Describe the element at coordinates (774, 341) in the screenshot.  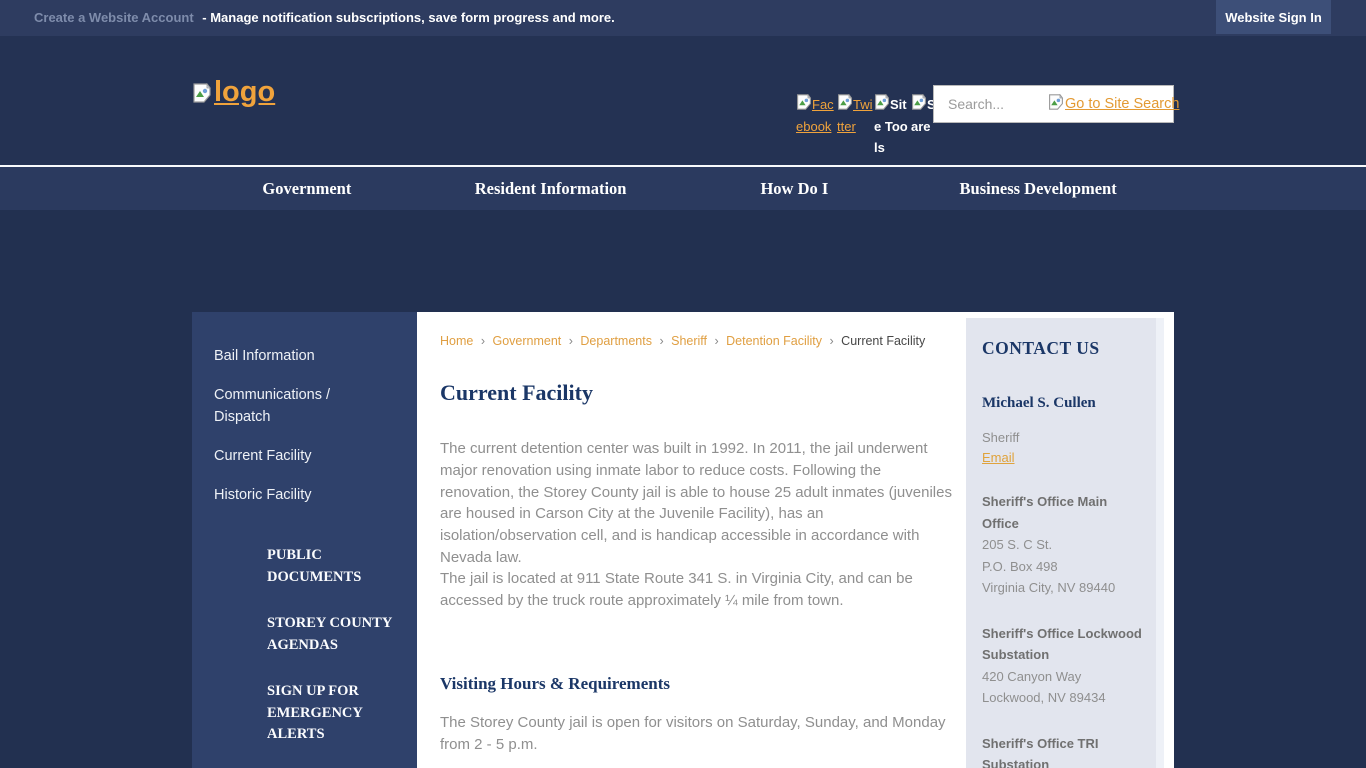
I see `breadcrumb-detention-facility: Detention Facility` at that location.